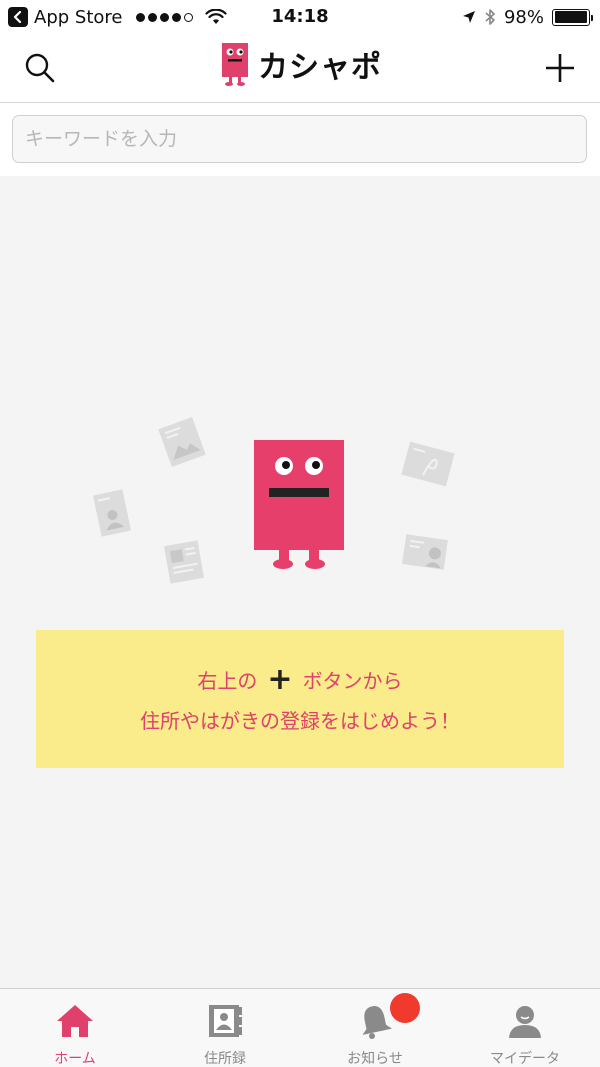 The width and height of the screenshot is (600, 1067). I want to click on tab-bar: ホーム 住所録 お知らせ マイデータ, so click(300, 1027).